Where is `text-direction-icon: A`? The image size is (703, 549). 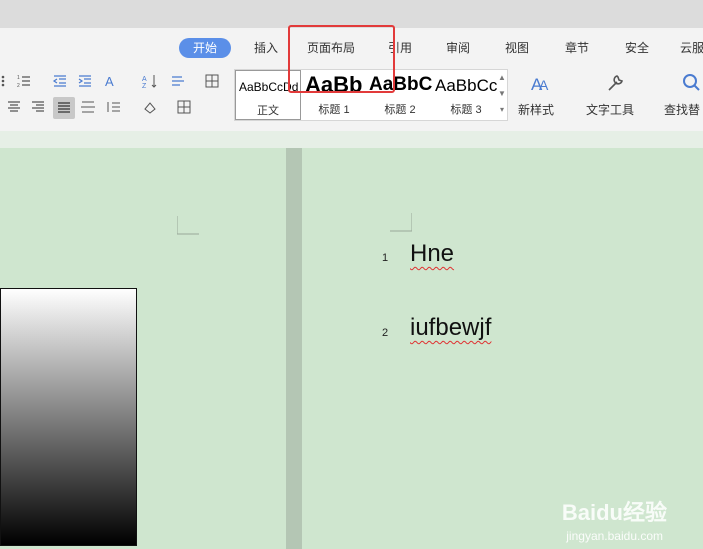 text-direction-icon: A is located at coordinates (112, 81).